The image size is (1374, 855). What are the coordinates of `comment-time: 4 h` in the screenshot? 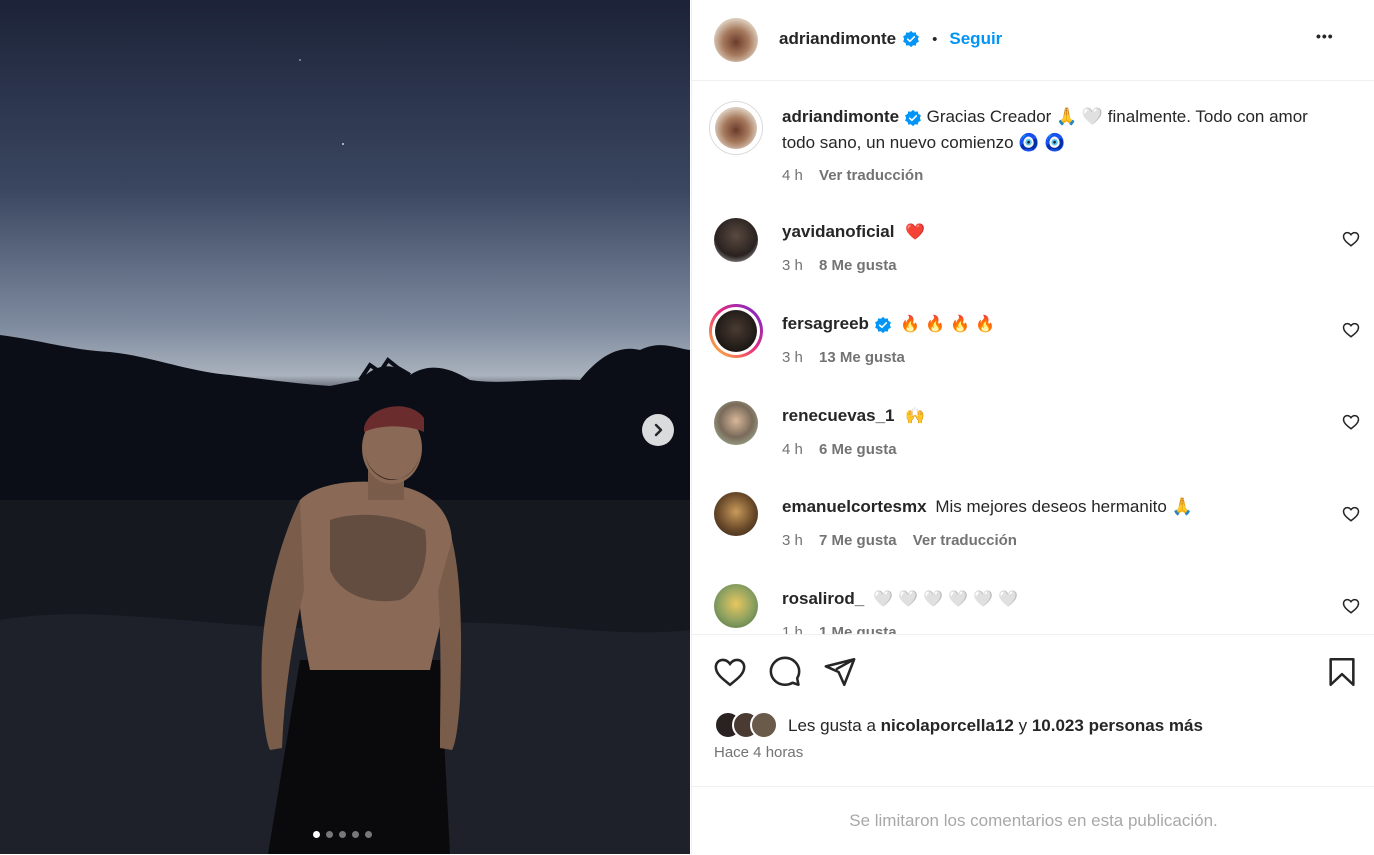 It's located at (792, 449).